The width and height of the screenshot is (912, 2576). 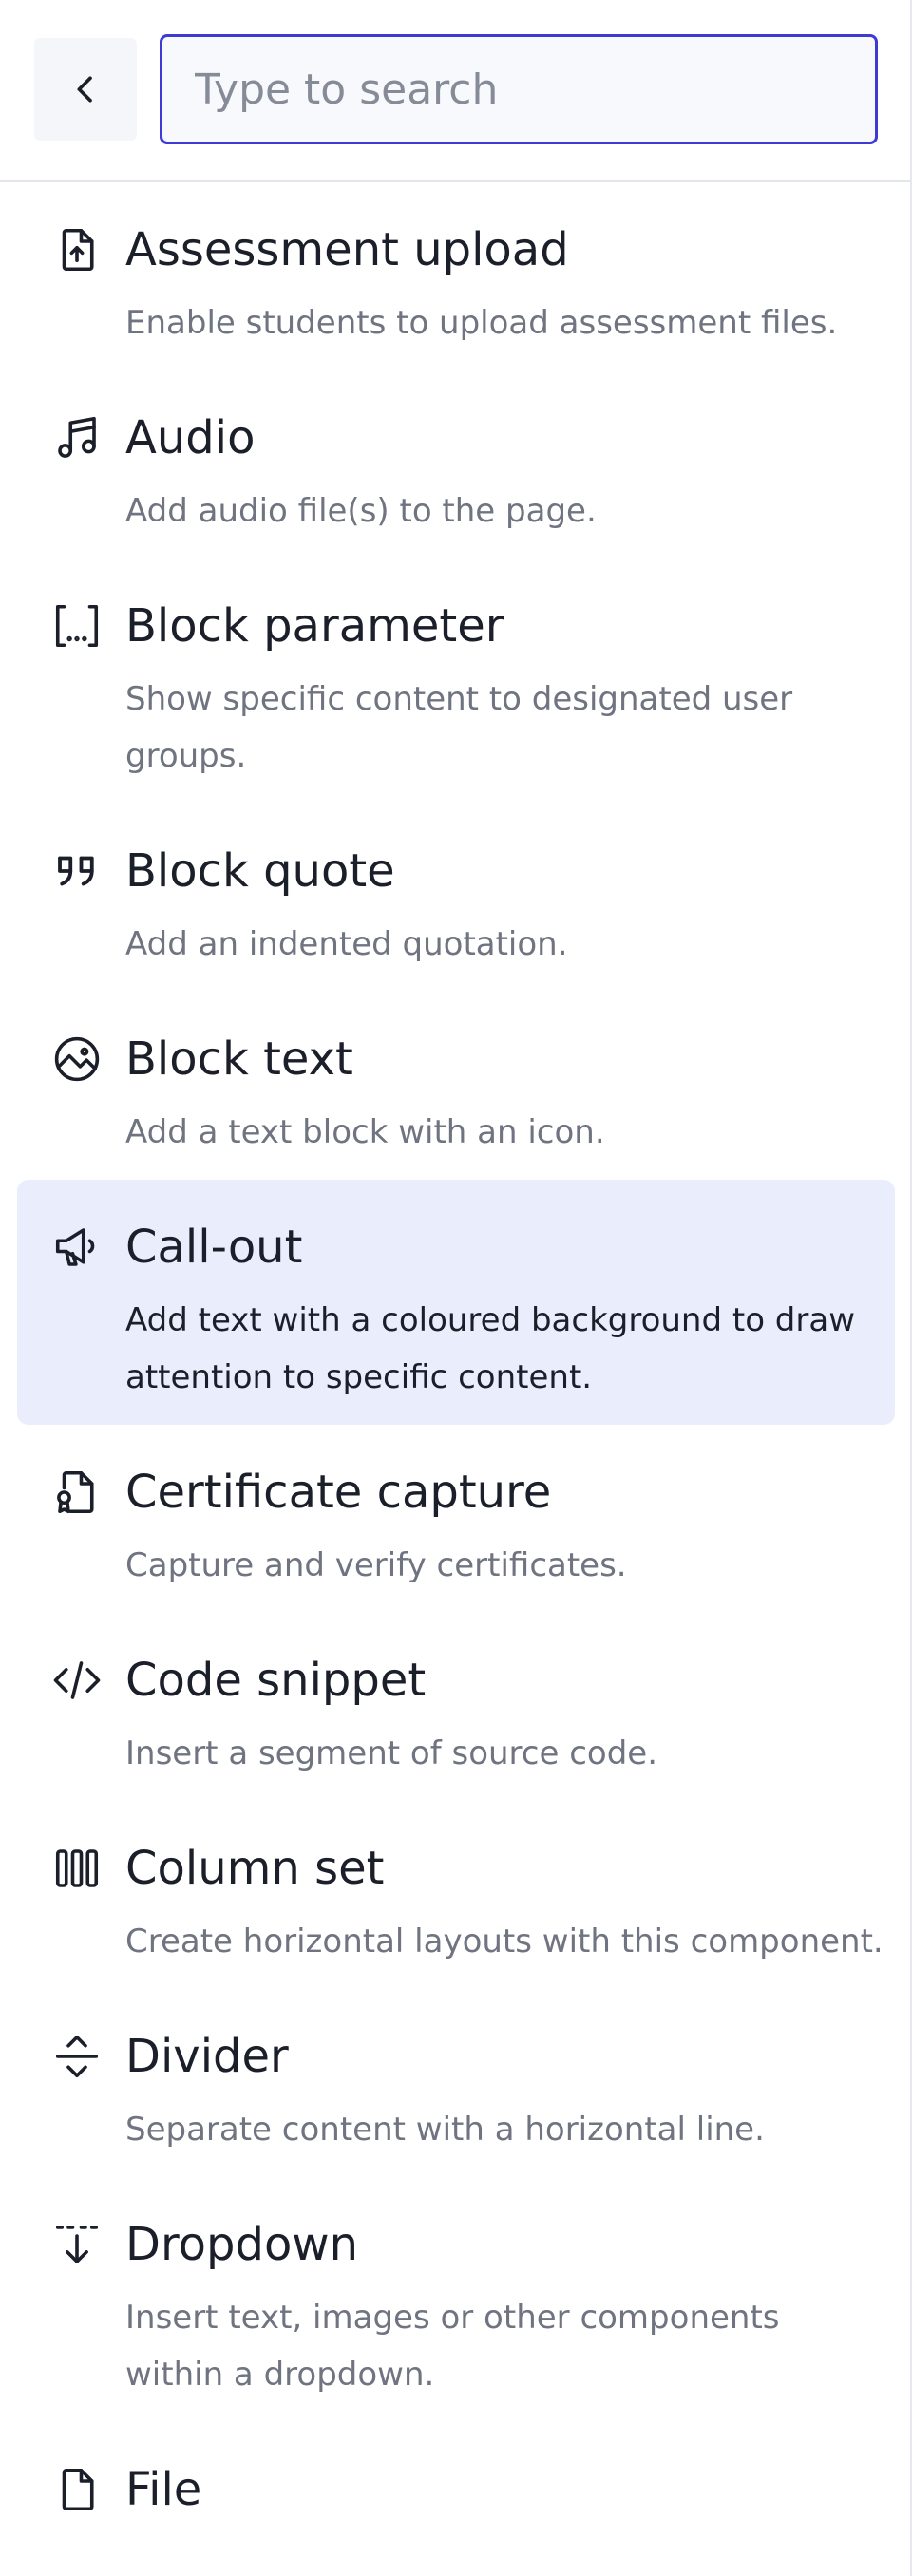 I want to click on component-item-title: Block parameter, so click(x=314, y=626).